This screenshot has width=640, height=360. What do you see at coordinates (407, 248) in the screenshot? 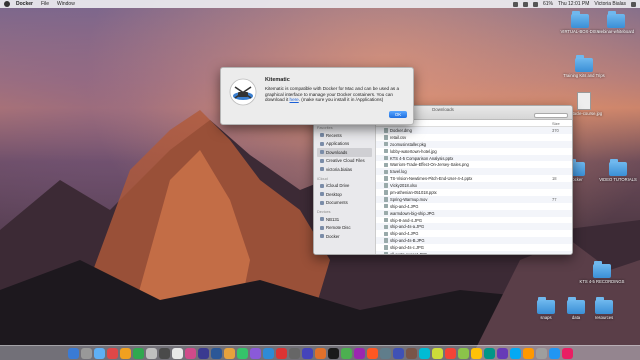
I see `file-name: ship-and-4s-c.JPG` at bounding box center [407, 248].